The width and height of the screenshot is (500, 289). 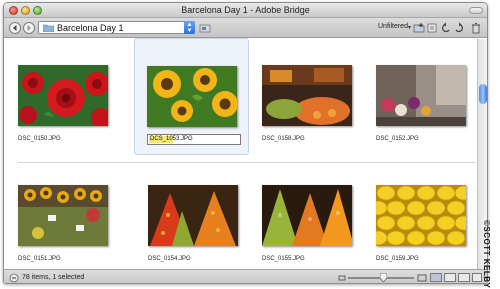 What do you see at coordinates (393, 26) in the screenshot?
I see `filter-menu: Unfiltered` at bounding box center [393, 26].